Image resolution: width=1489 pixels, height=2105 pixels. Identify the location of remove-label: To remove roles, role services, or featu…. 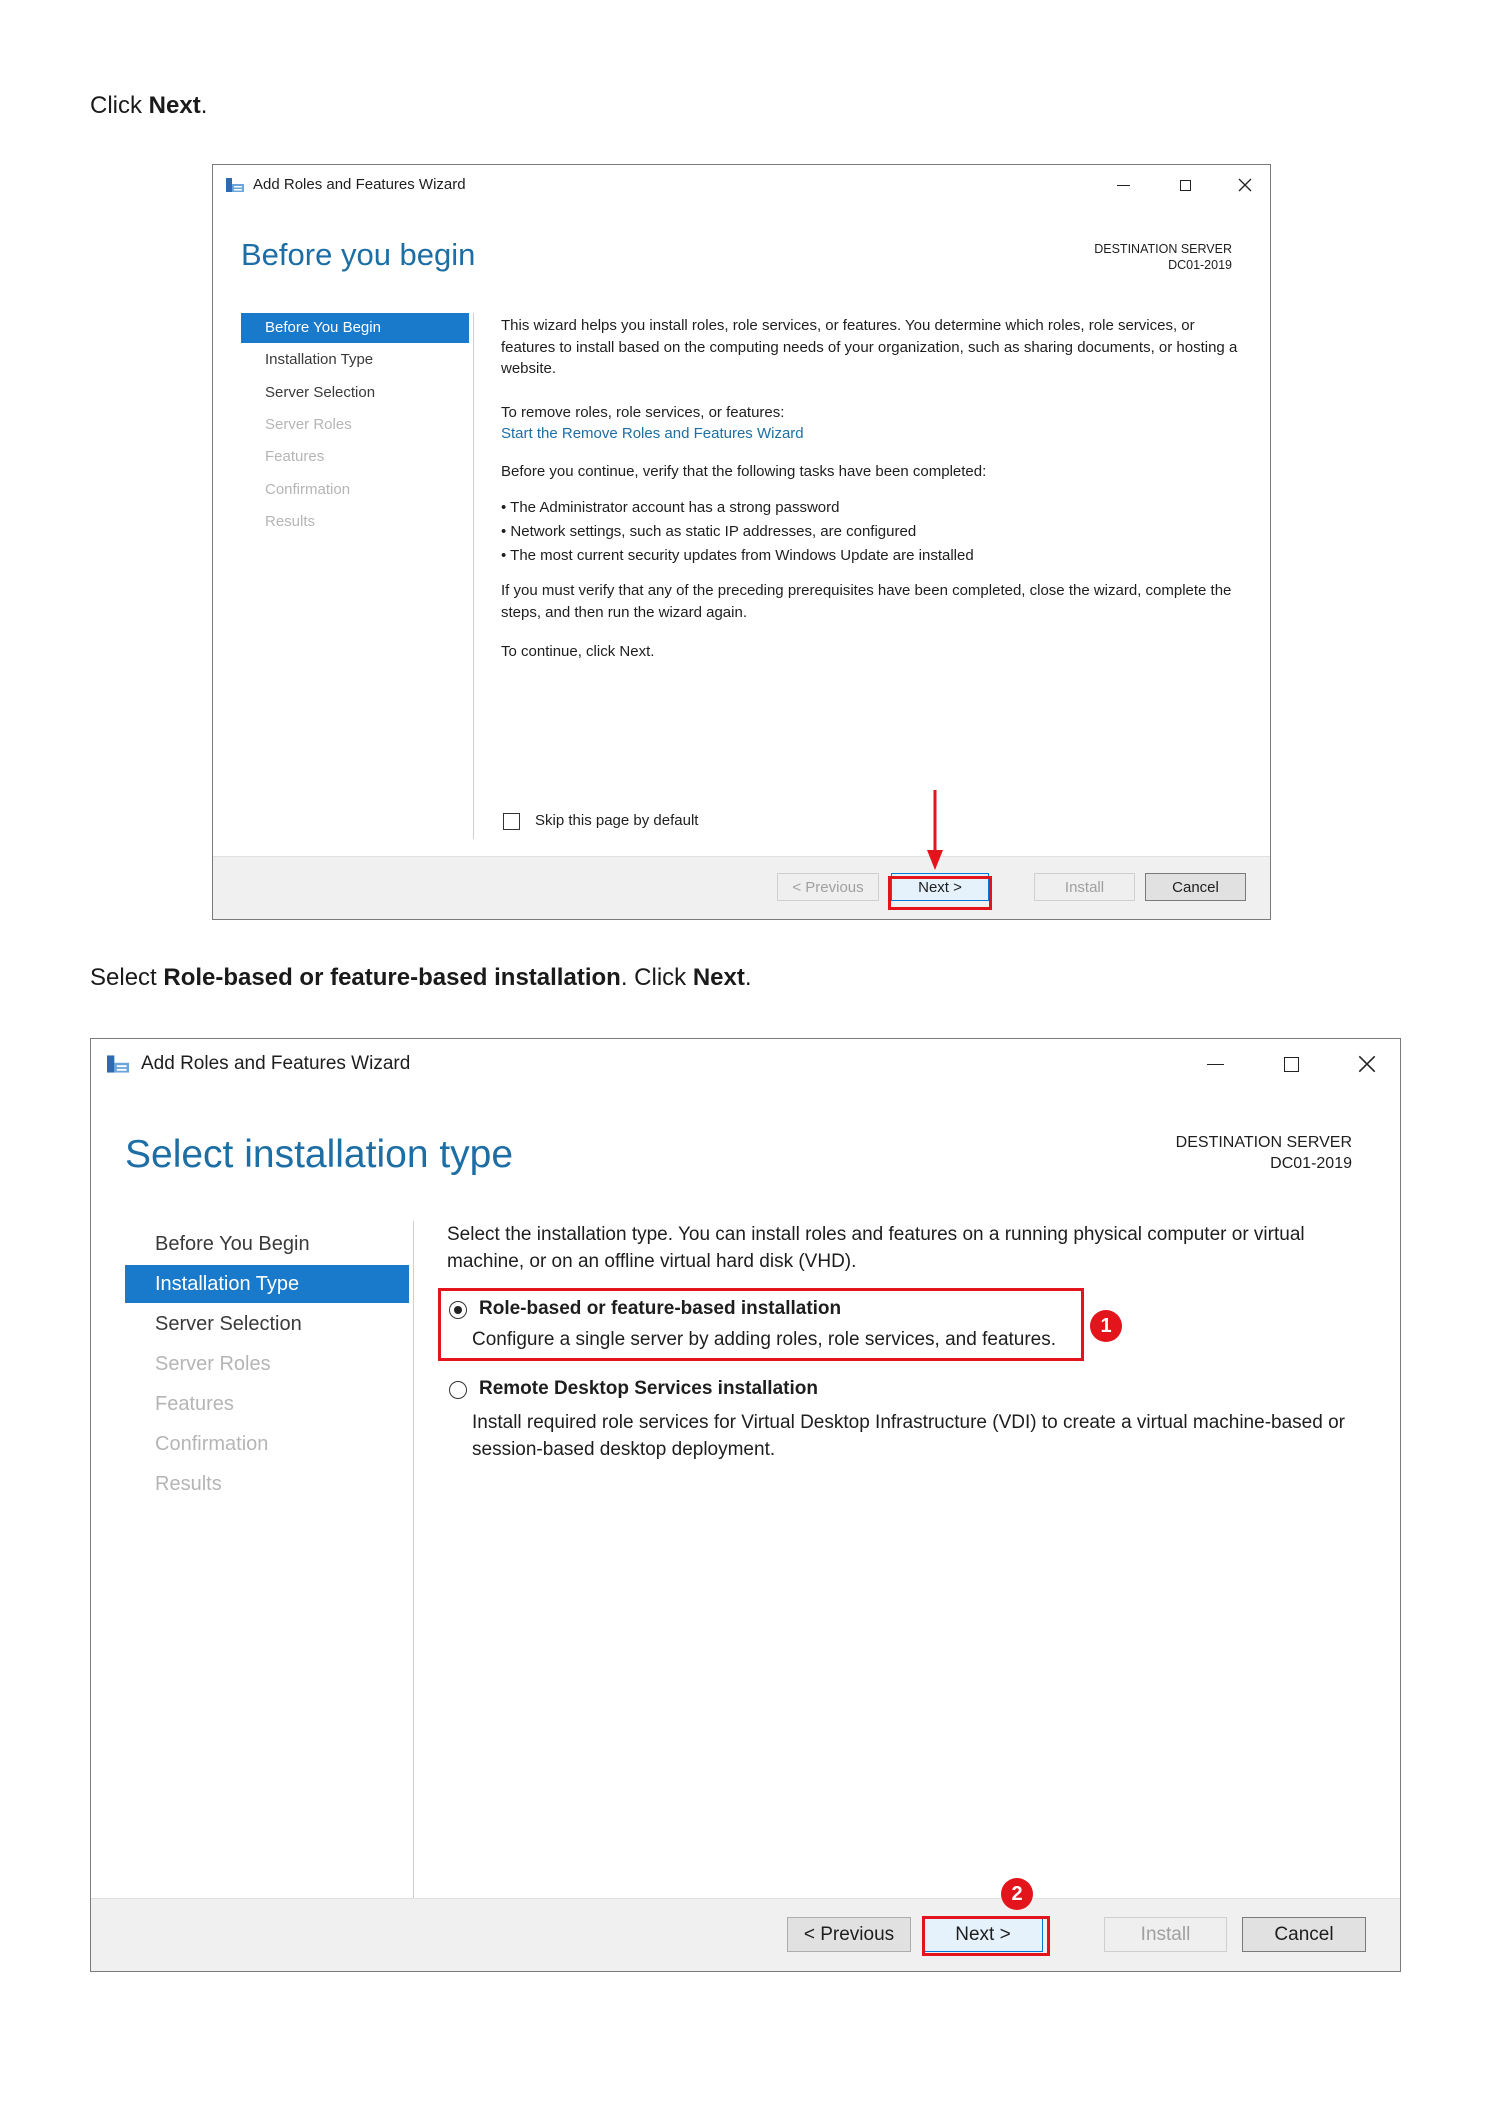
(643, 412).